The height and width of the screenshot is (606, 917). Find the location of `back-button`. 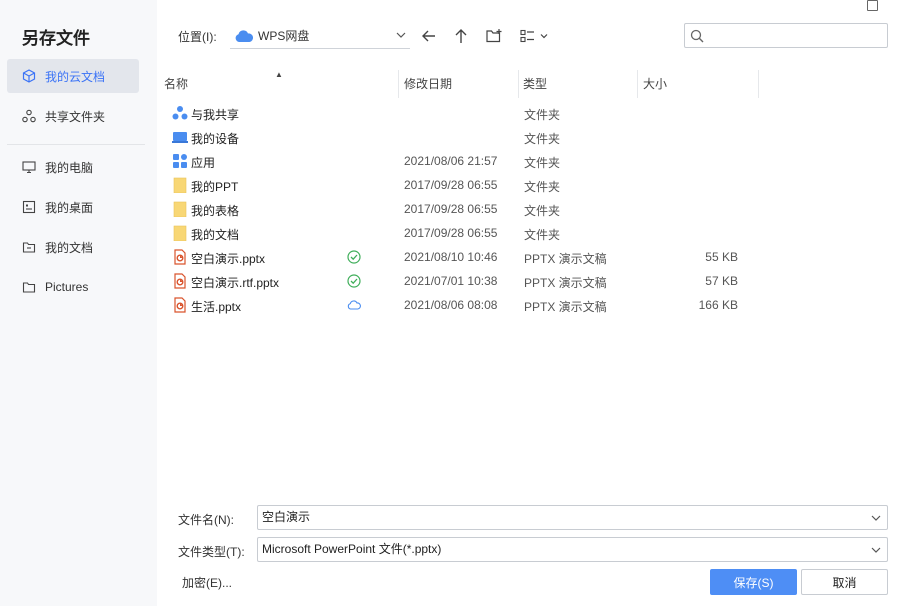

back-button is located at coordinates (429, 36).